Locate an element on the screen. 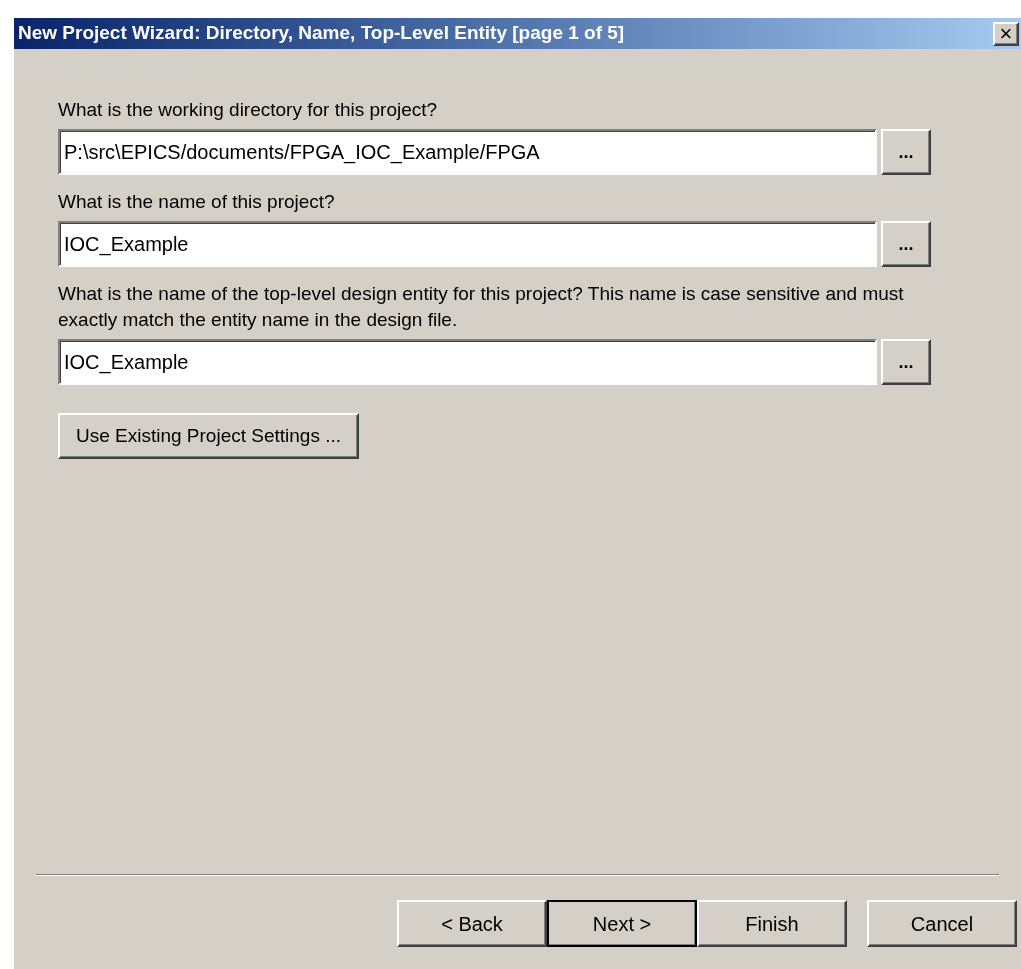  dialog-button: < Back is located at coordinates (472, 923).